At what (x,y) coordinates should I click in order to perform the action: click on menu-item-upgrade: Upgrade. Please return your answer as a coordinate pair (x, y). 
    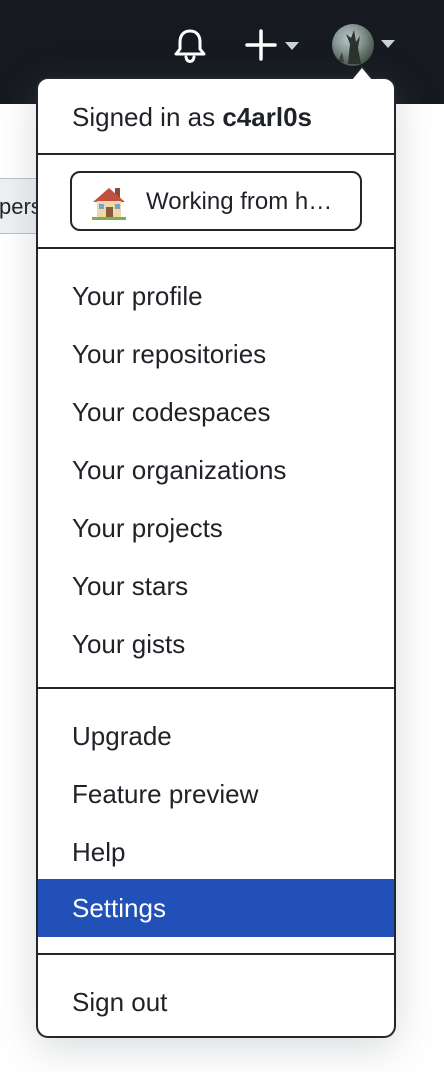
    Looking at the image, I should click on (216, 736).